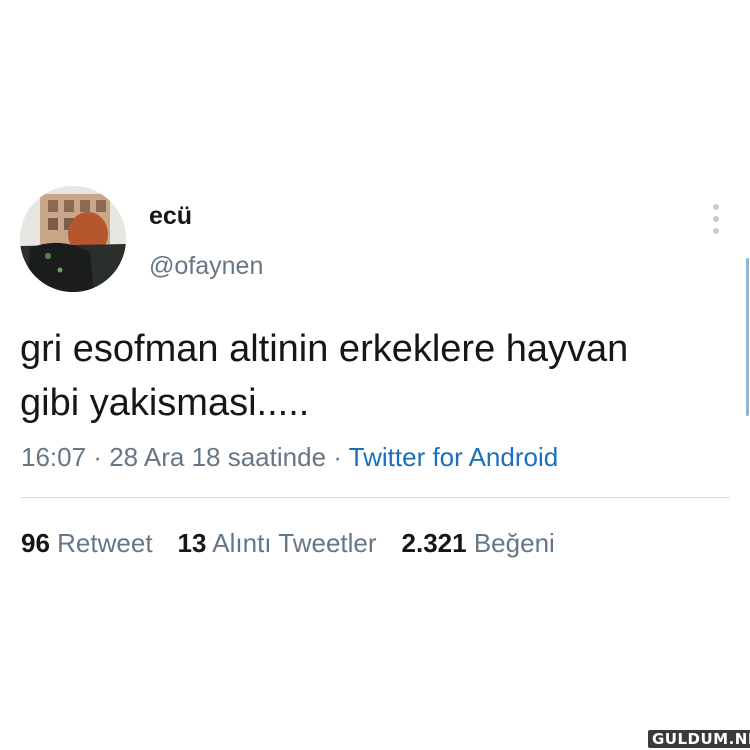  I want to click on like-label: Beğeni, so click(514, 543).